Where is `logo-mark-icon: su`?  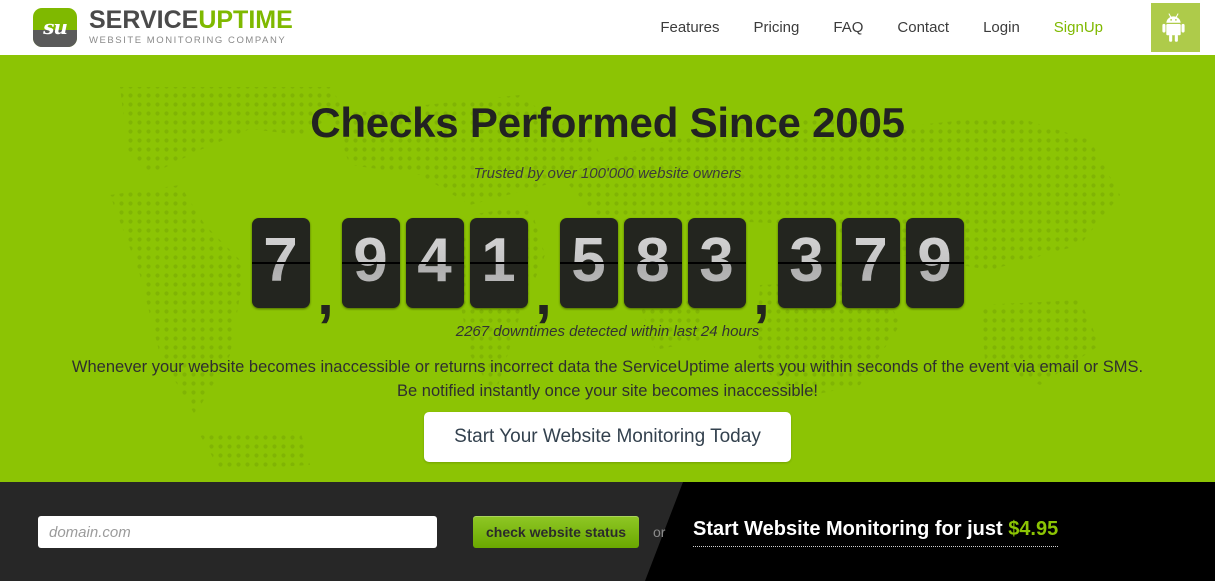 logo-mark-icon: su is located at coordinates (55, 28).